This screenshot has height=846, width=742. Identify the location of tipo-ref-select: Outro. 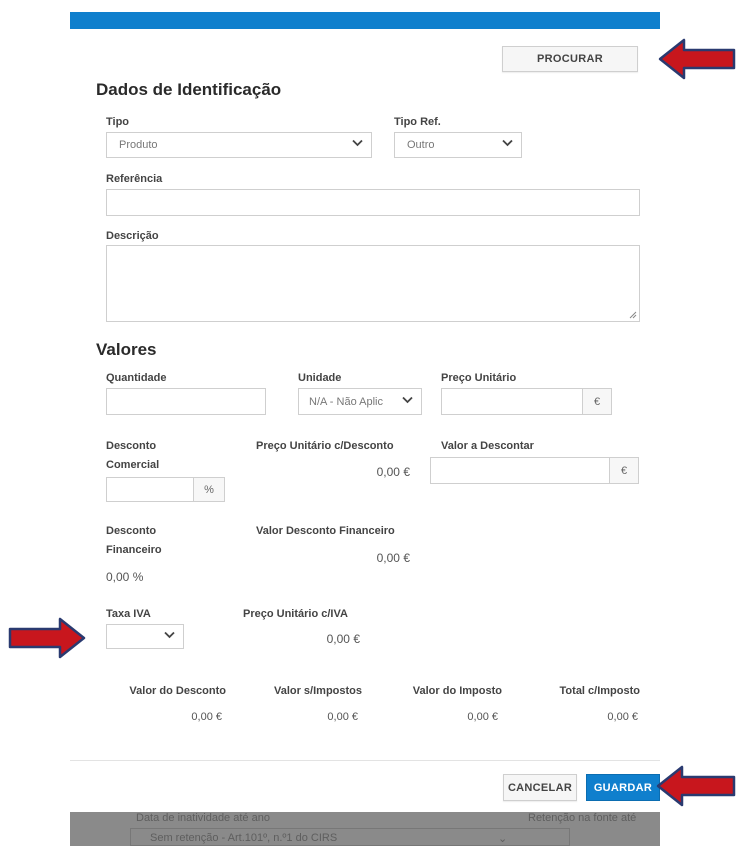
(458, 145).